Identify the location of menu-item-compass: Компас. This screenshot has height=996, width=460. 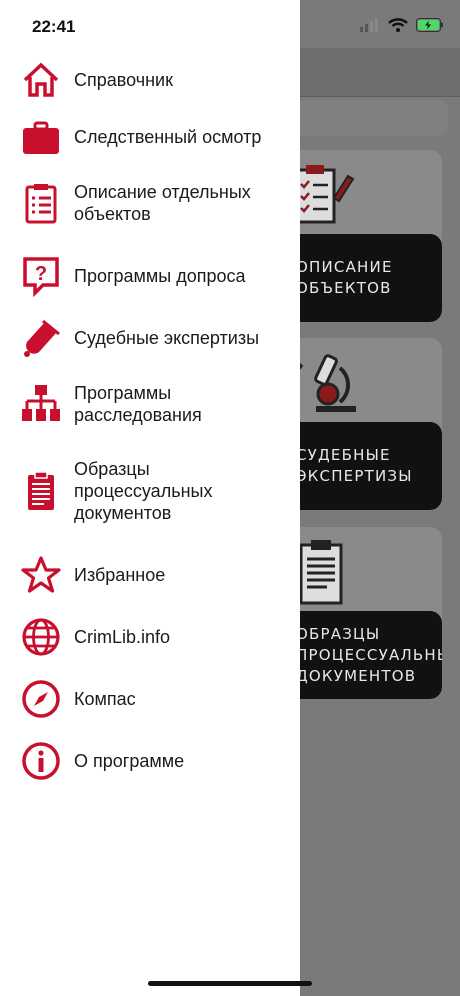
(150, 699).